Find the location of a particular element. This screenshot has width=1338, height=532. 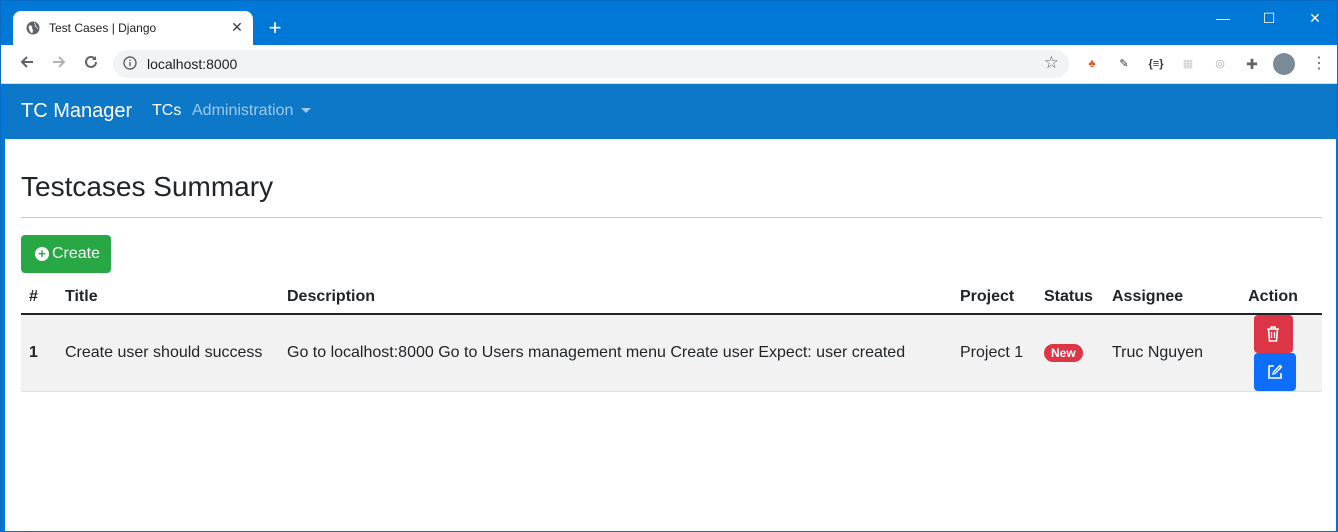

puzzle-icon: ✚ is located at coordinates (1252, 64).